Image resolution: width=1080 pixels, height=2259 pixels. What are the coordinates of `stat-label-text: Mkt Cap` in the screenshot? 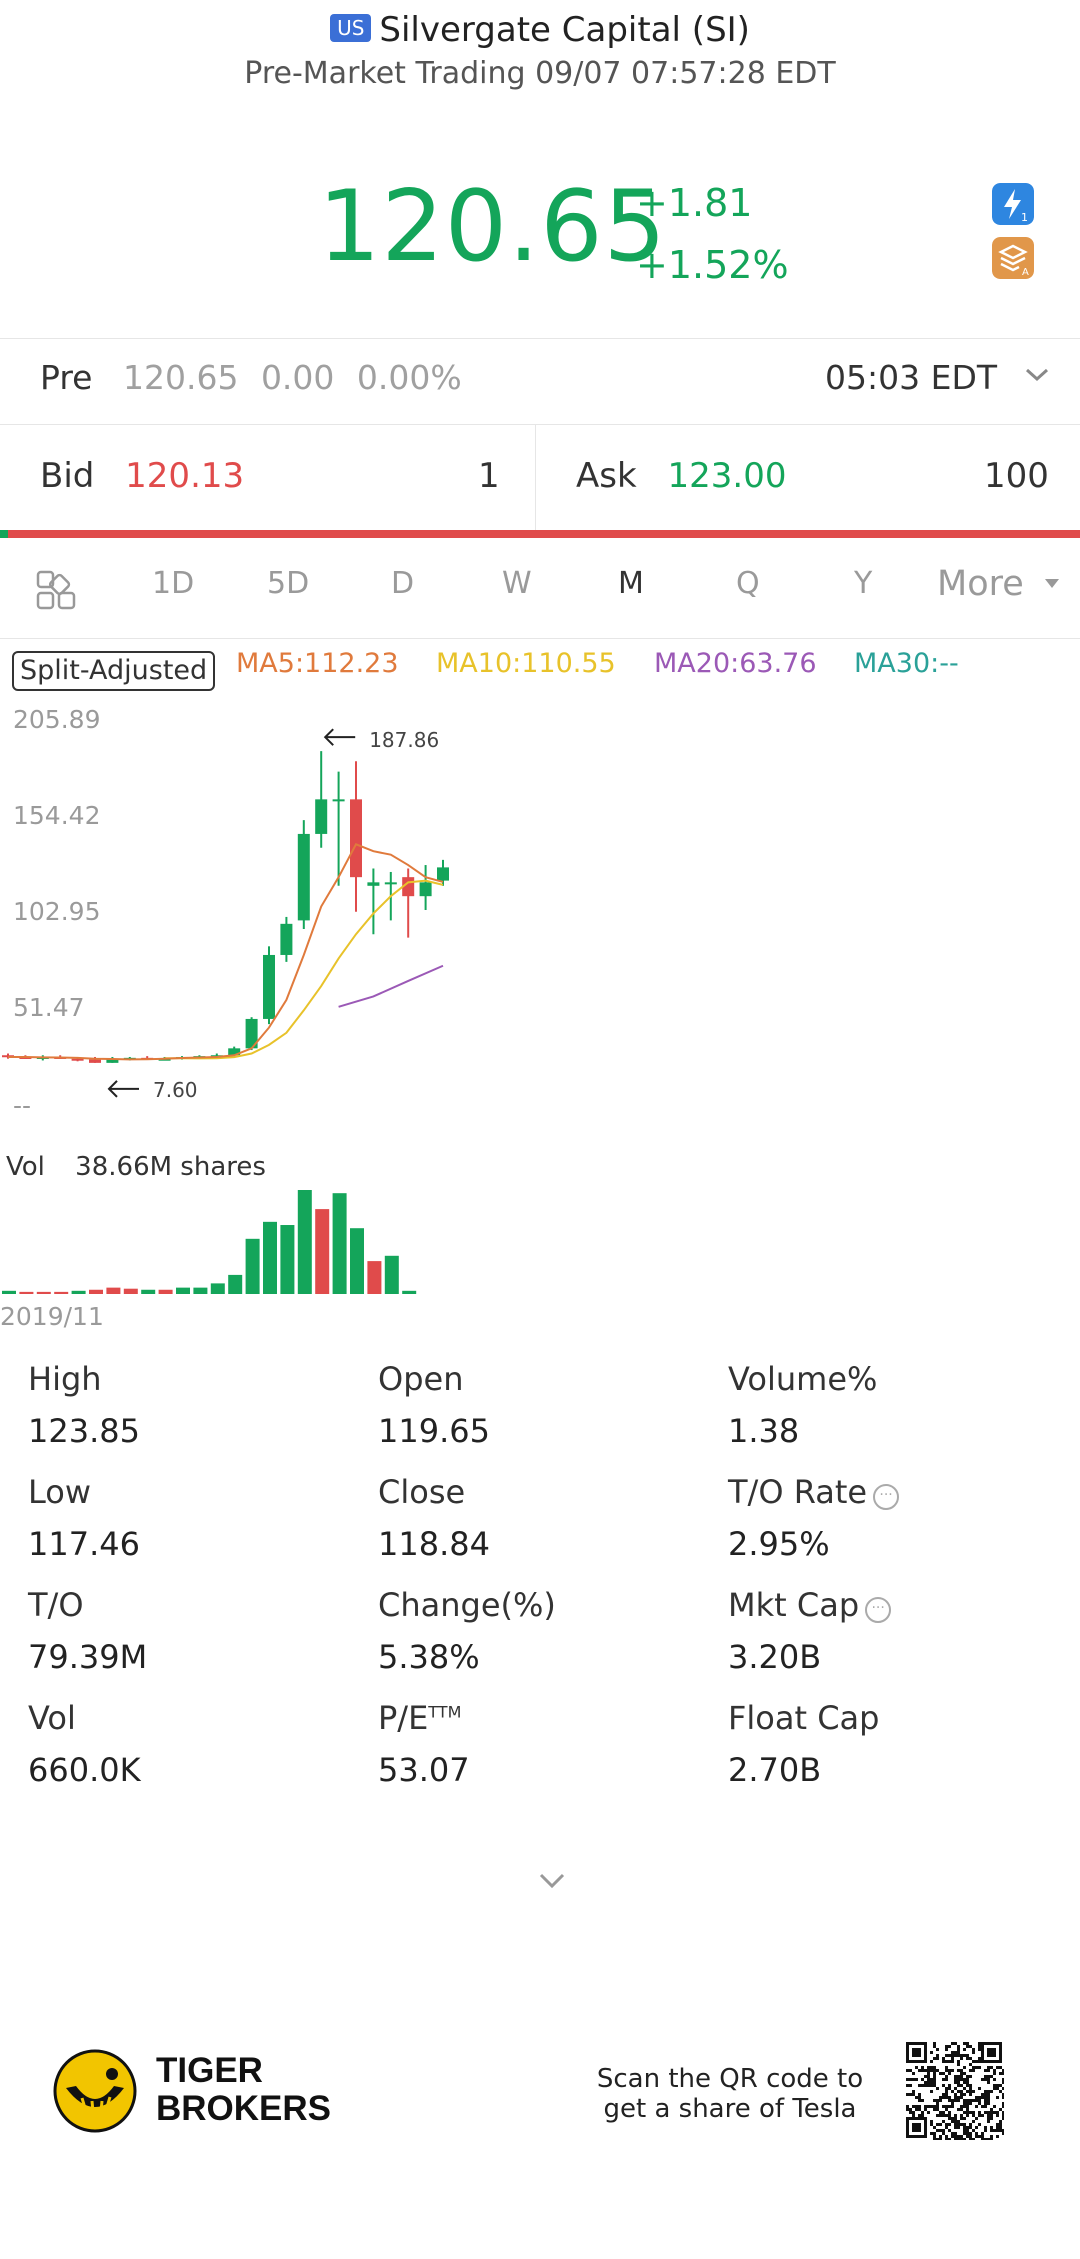 It's located at (794, 1605).